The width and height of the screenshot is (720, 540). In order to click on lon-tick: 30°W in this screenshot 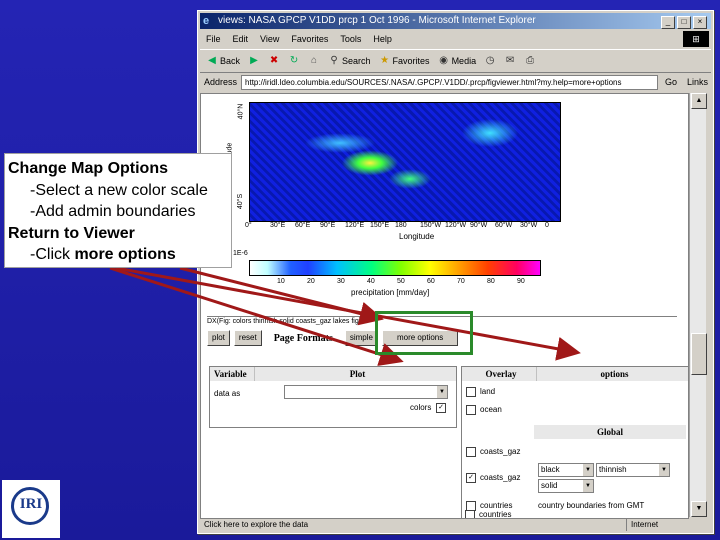, I will do `click(529, 225)`.